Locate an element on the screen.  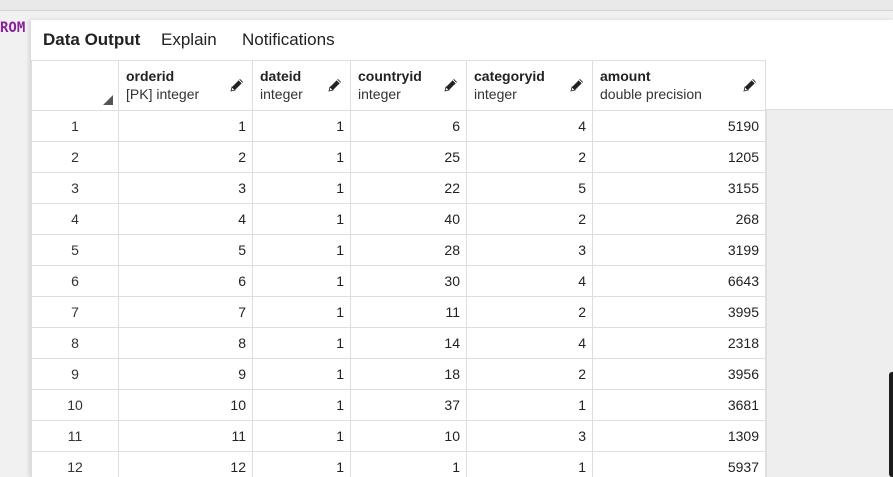
table-row: 3 3 1 22 5 3155 is located at coordinates (398, 188).